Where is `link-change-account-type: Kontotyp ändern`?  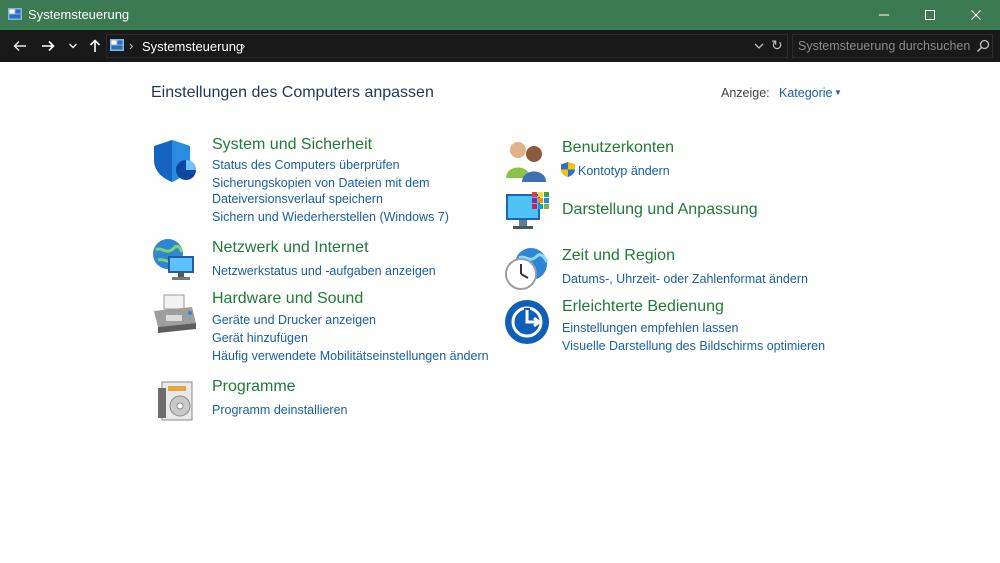
link-change-account-type: Kontotyp ändern is located at coordinates (624, 171).